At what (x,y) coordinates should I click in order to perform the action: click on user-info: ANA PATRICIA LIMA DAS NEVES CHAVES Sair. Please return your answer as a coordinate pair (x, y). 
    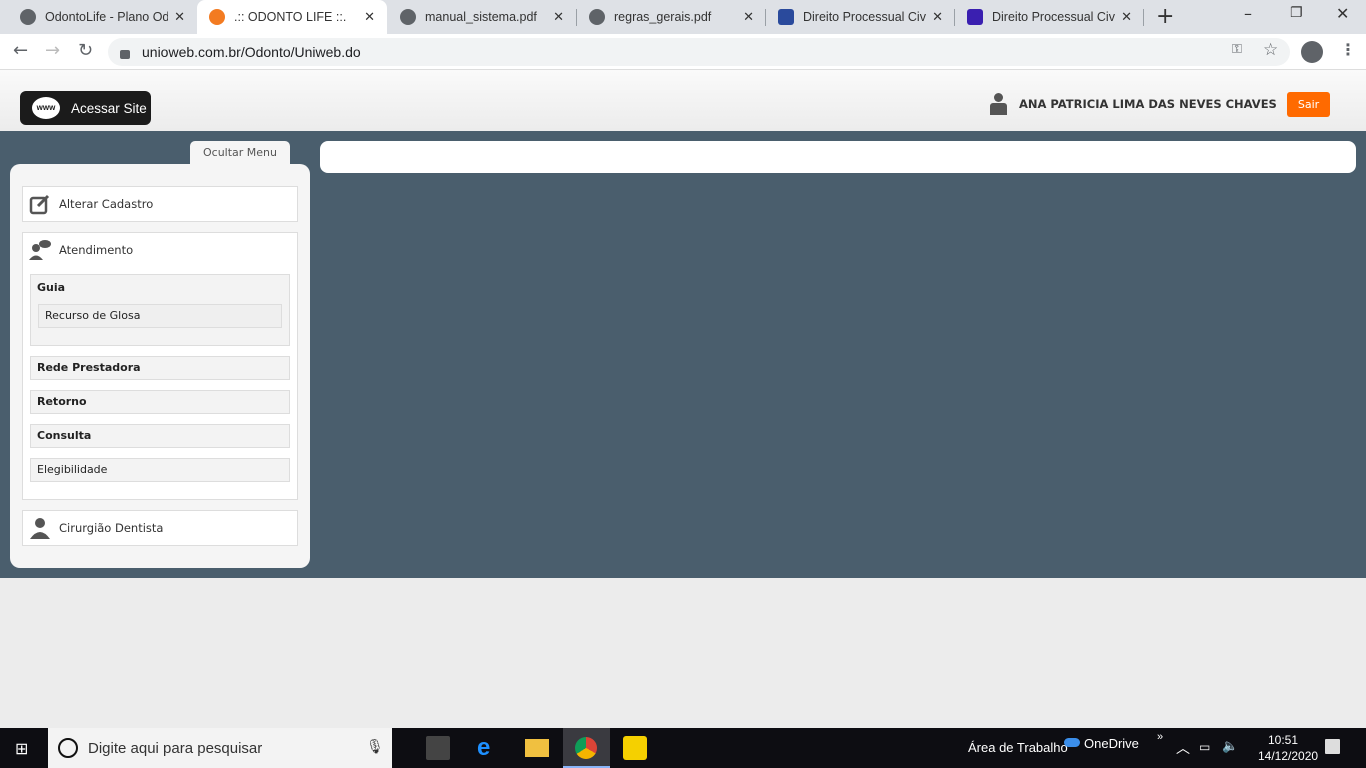
    Looking at the image, I should click on (1160, 104).